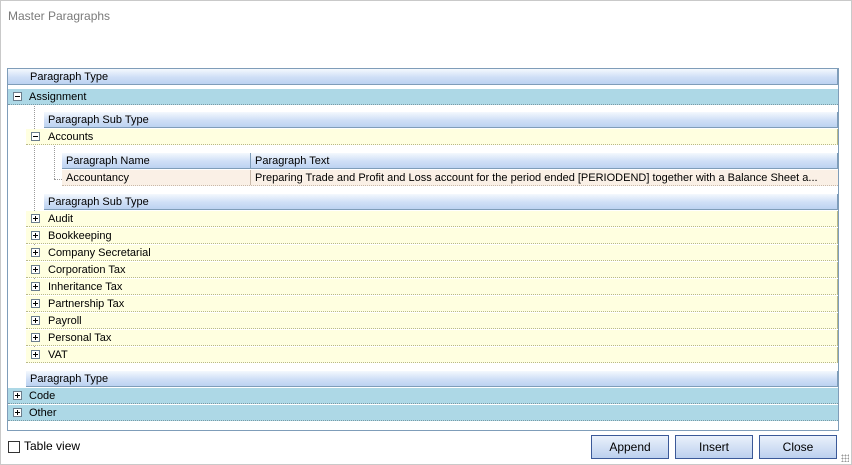 The image size is (852, 465). What do you see at coordinates (432, 355) in the screenshot?
I see `subtype-row-vat: VAT` at bounding box center [432, 355].